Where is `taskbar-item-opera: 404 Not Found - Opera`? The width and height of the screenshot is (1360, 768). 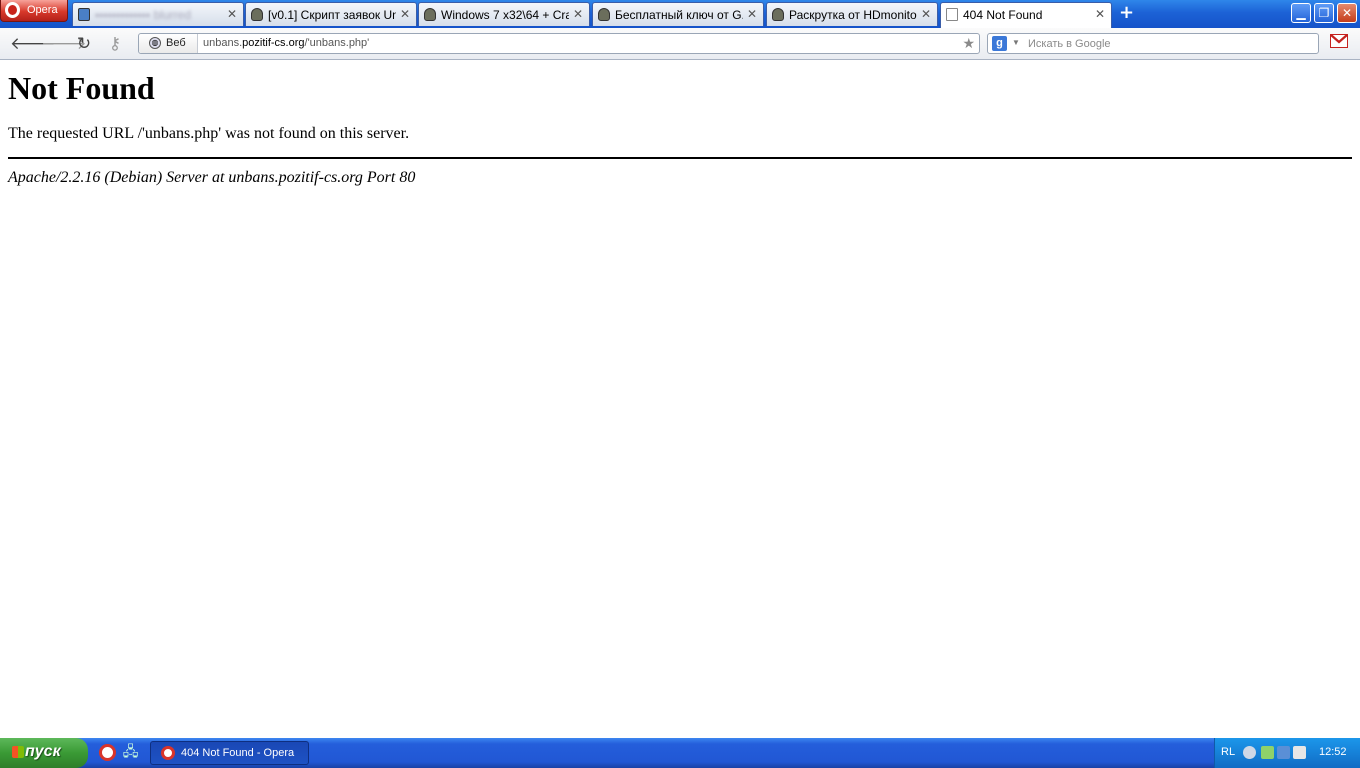
taskbar-item-opera: 404 Not Found - Opera is located at coordinates (229, 753).